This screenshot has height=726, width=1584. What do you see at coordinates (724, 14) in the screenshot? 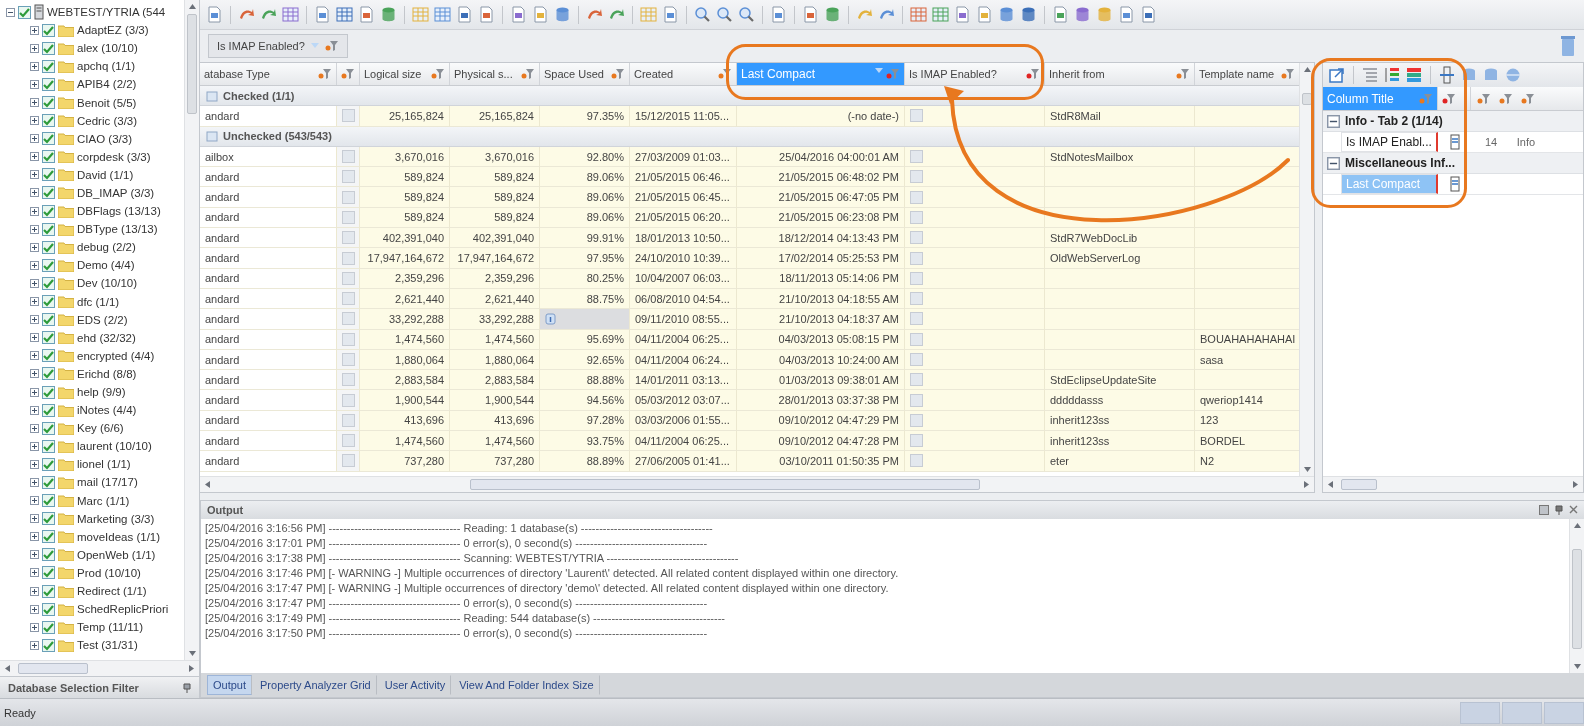
I see `zoom-icon` at bounding box center [724, 14].